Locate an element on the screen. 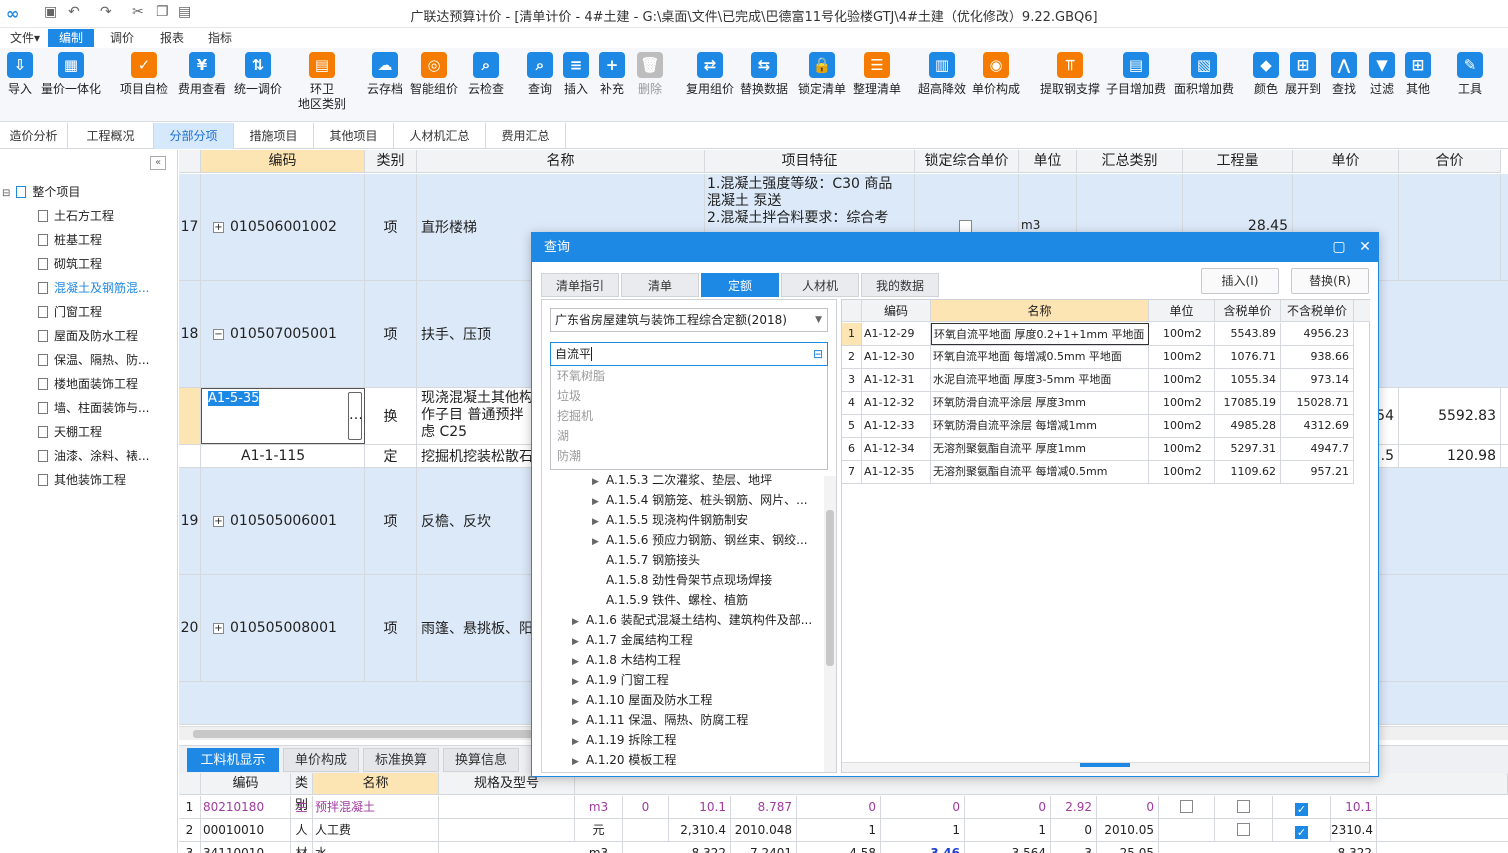 The height and width of the screenshot is (853, 1508). tab-labor-material-display: 工料机显示 is located at coordinates (233, 760).